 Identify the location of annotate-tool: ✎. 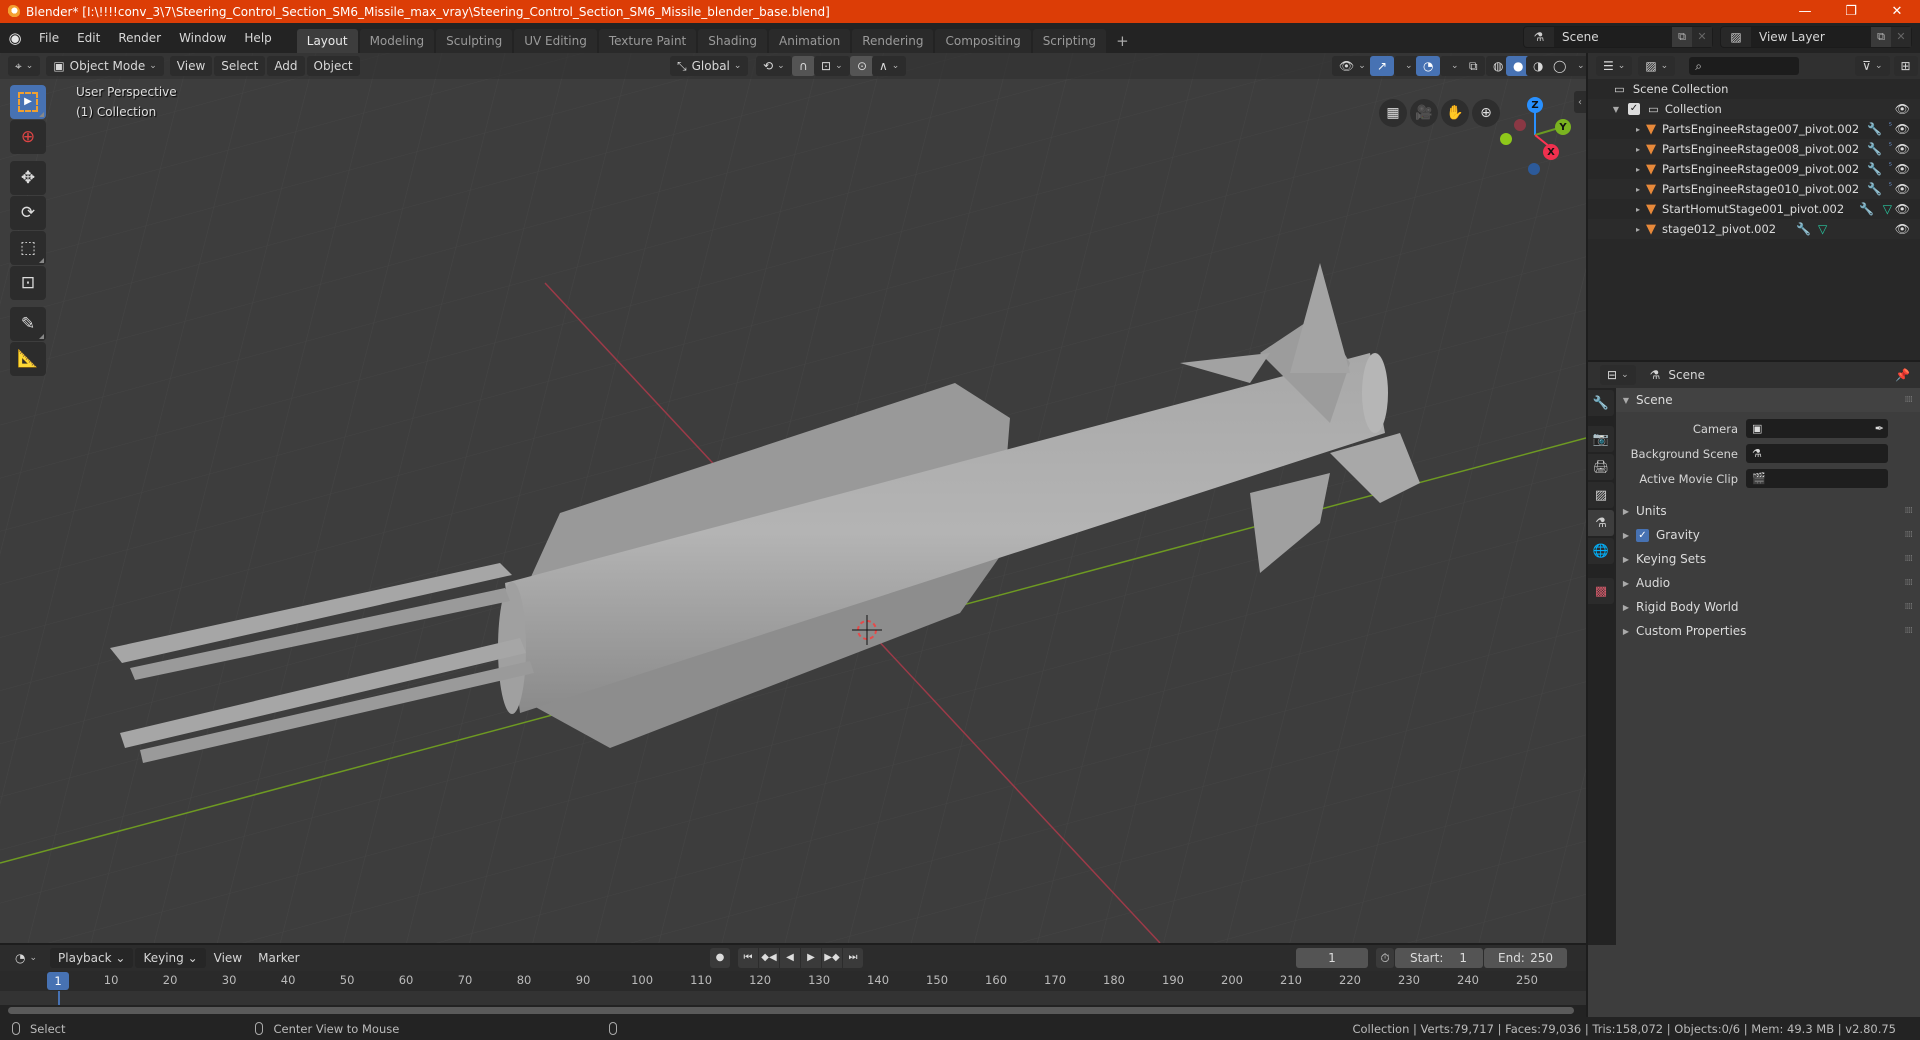
(28, 324).